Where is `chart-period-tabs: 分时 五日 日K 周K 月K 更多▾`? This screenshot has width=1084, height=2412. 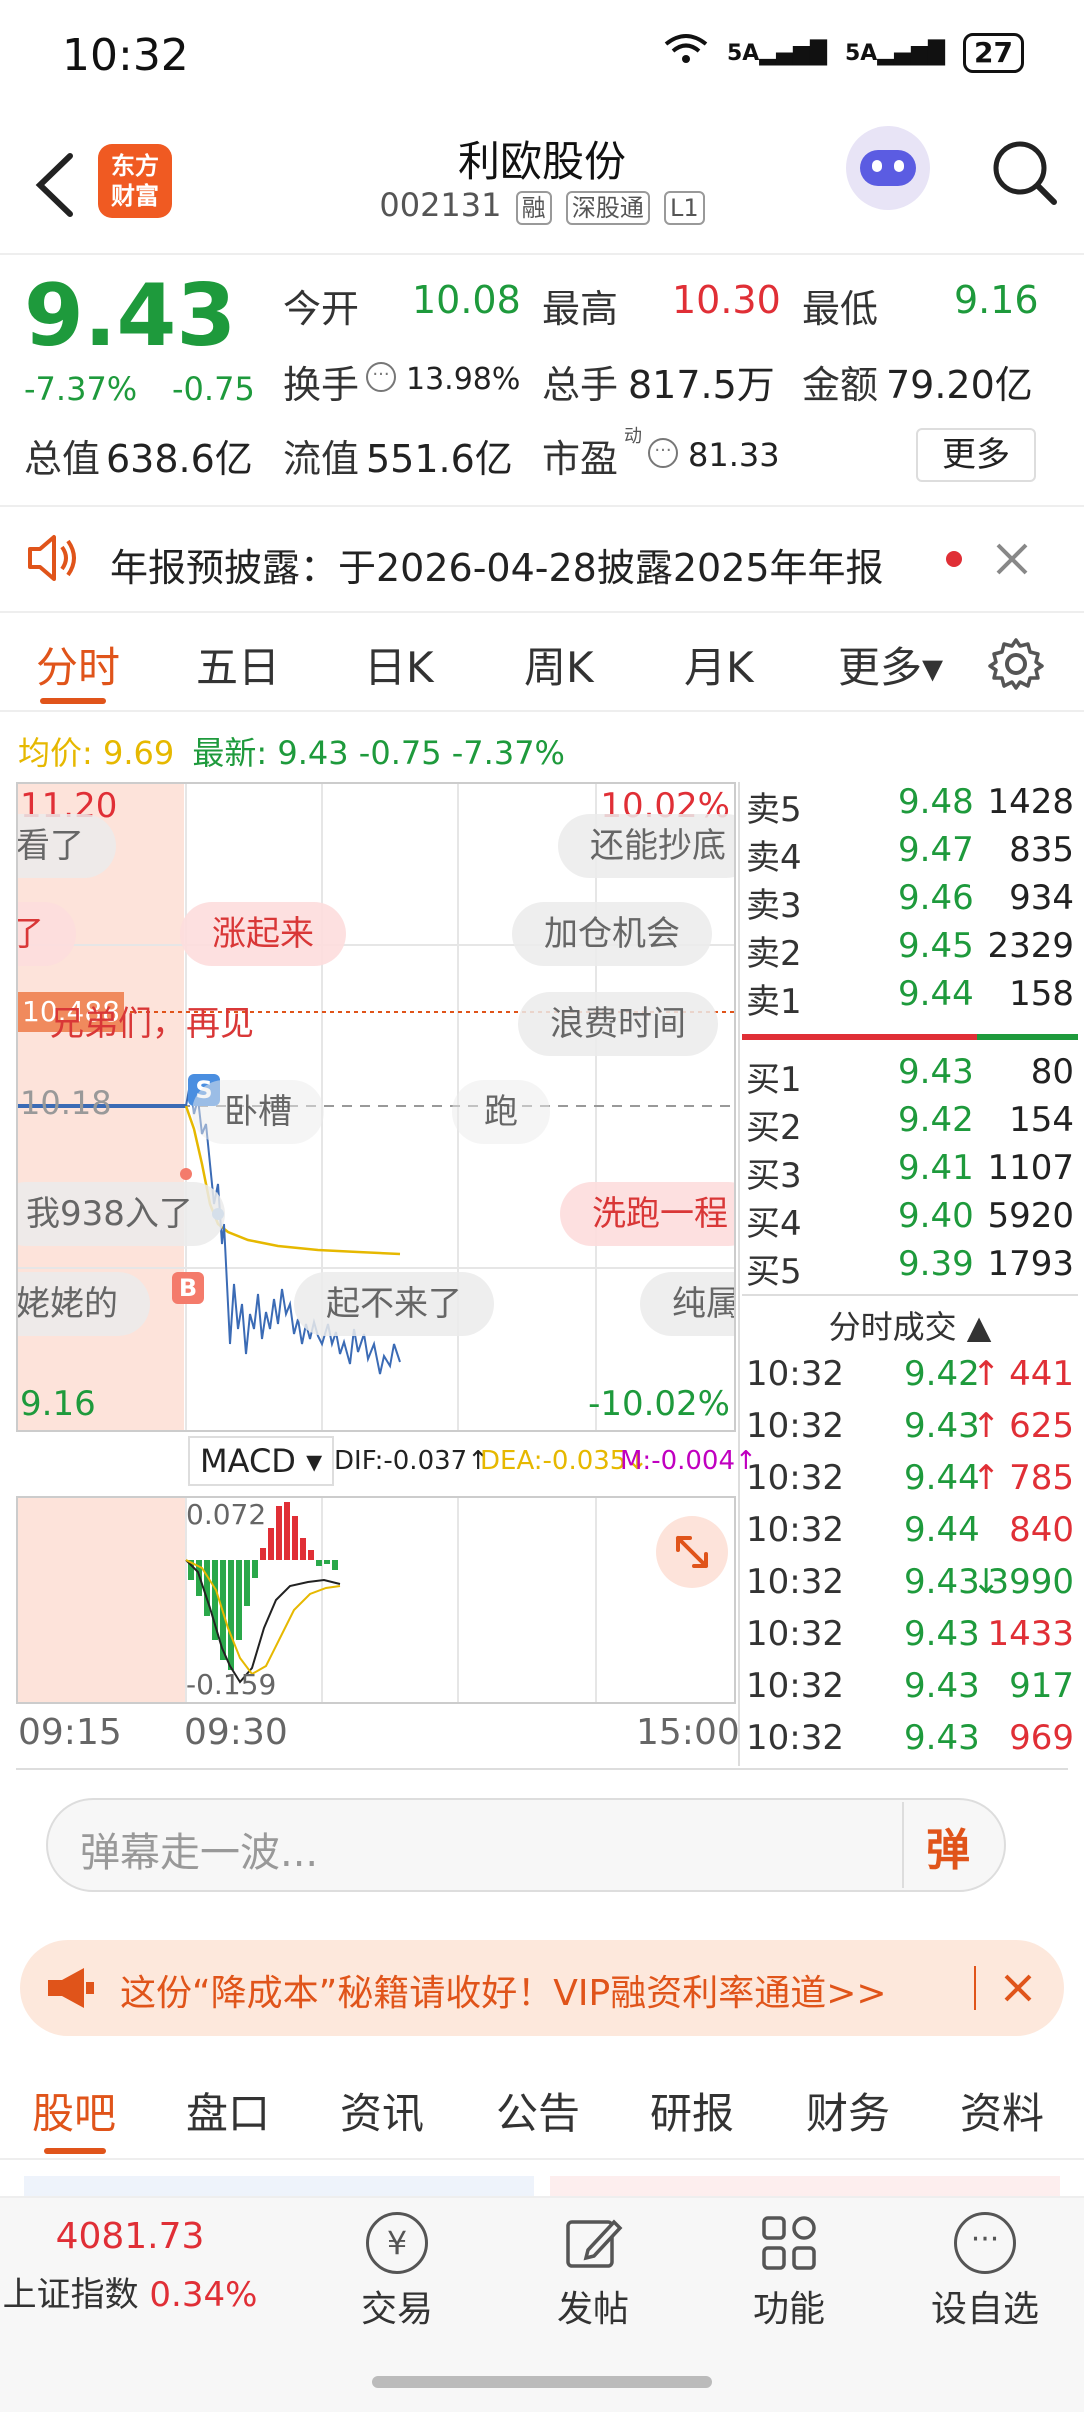 chart-period-tabs: 分时 五日 日K 周K 月K 更多▾ is located at coordinates (542, 662).